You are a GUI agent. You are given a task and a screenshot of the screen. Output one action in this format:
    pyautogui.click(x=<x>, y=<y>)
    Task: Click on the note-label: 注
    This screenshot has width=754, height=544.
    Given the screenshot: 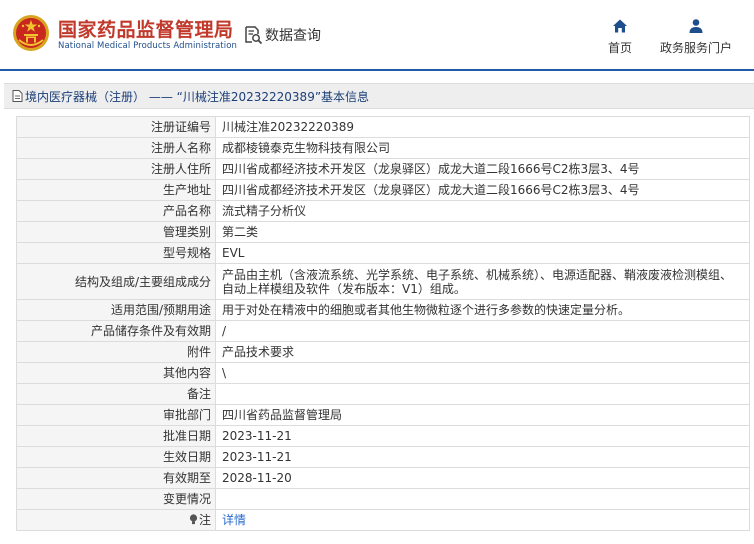 What is the action you would take?
    pyautogui.click(x=204, y=520)
    